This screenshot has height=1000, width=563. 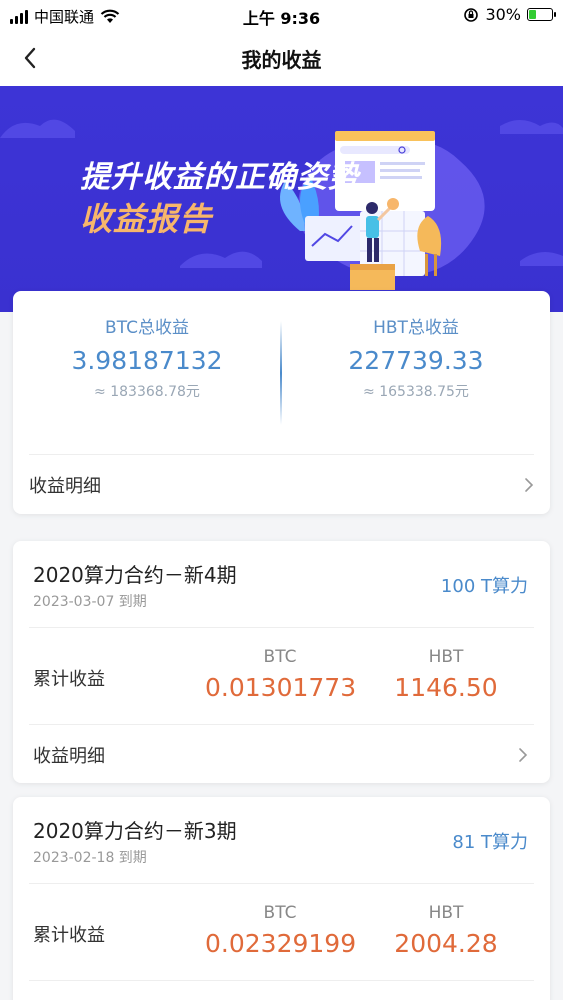 What do you see at coordinates (281, 943) in the screenshot?
I see `btc-earnings-value: 0.02329199` at bounding box center [281, 943].